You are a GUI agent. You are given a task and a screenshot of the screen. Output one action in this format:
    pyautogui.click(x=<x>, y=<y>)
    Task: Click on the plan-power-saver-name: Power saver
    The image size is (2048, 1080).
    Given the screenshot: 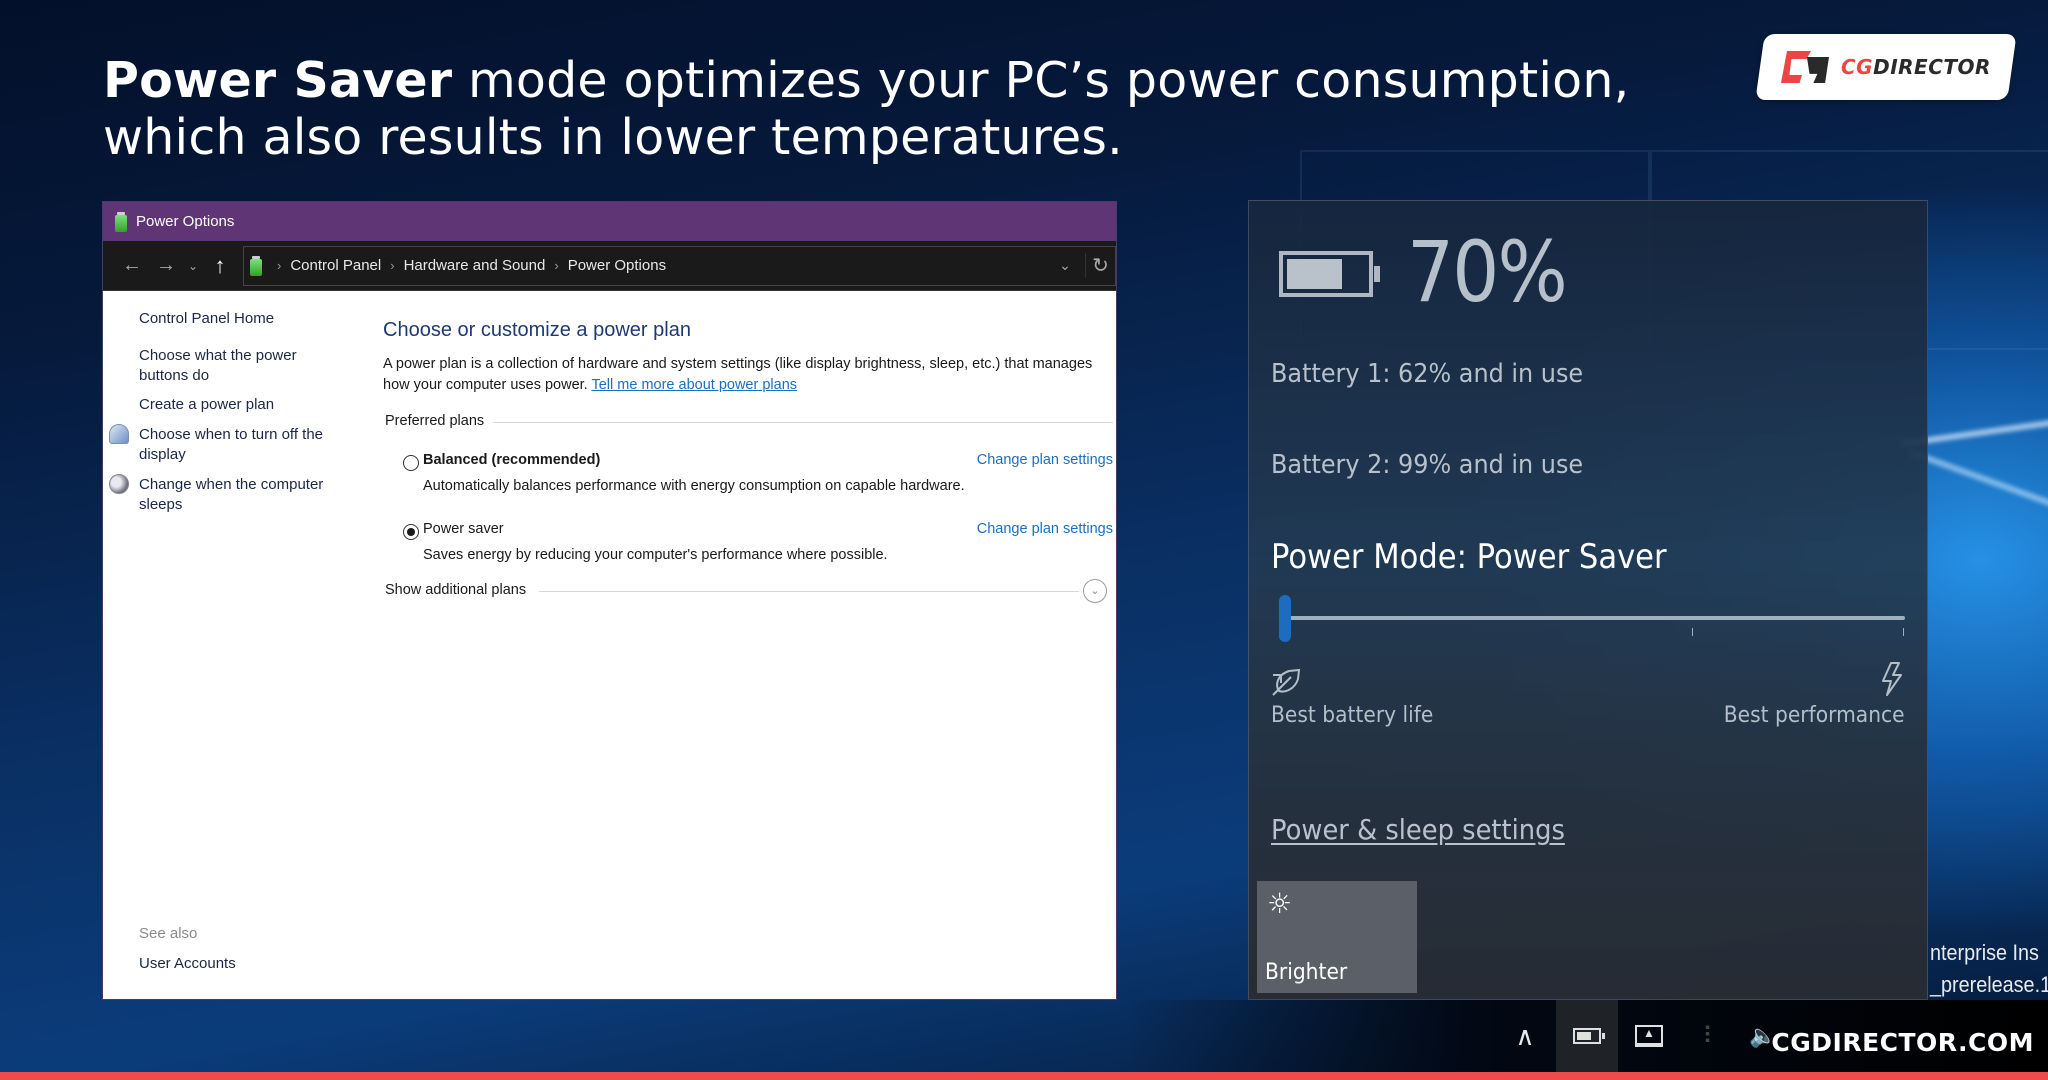 What is the action you would take?
    pyautogui.click(x=463, y=529)
    